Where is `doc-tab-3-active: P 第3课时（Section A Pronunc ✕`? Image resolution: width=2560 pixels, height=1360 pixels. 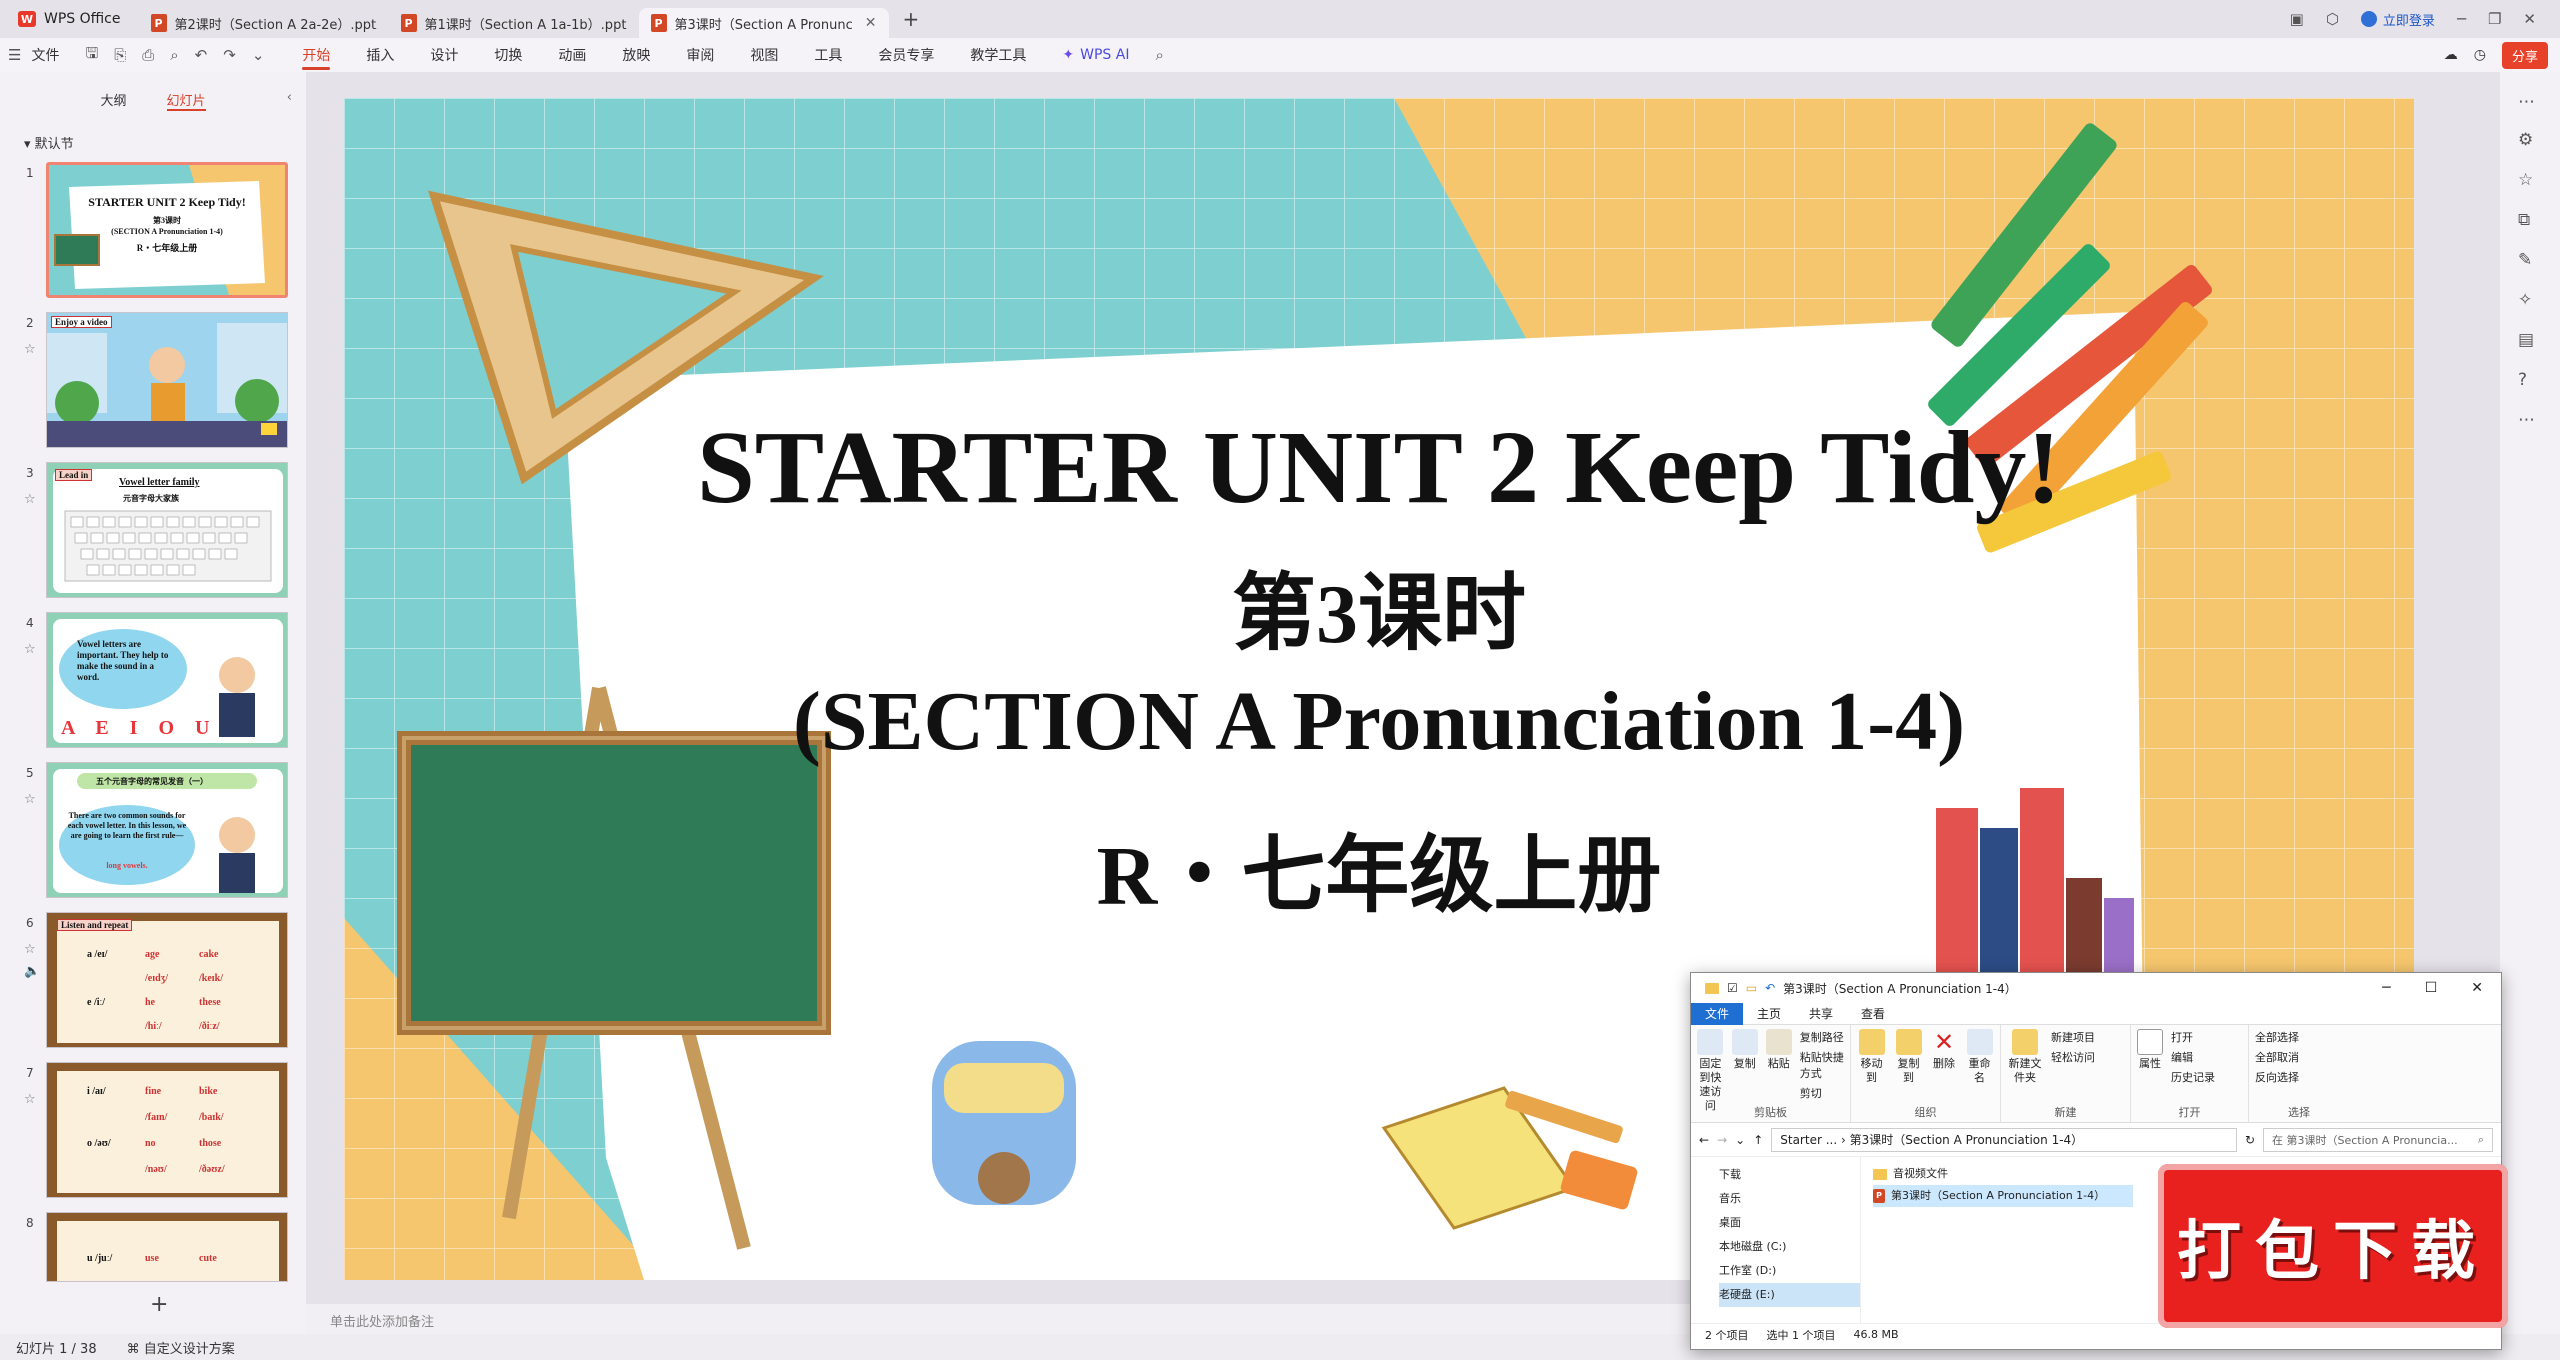 doc-tab-3-active: P 第3课时（Section A Pronunc ✕ is located at coordinates (763, 23).